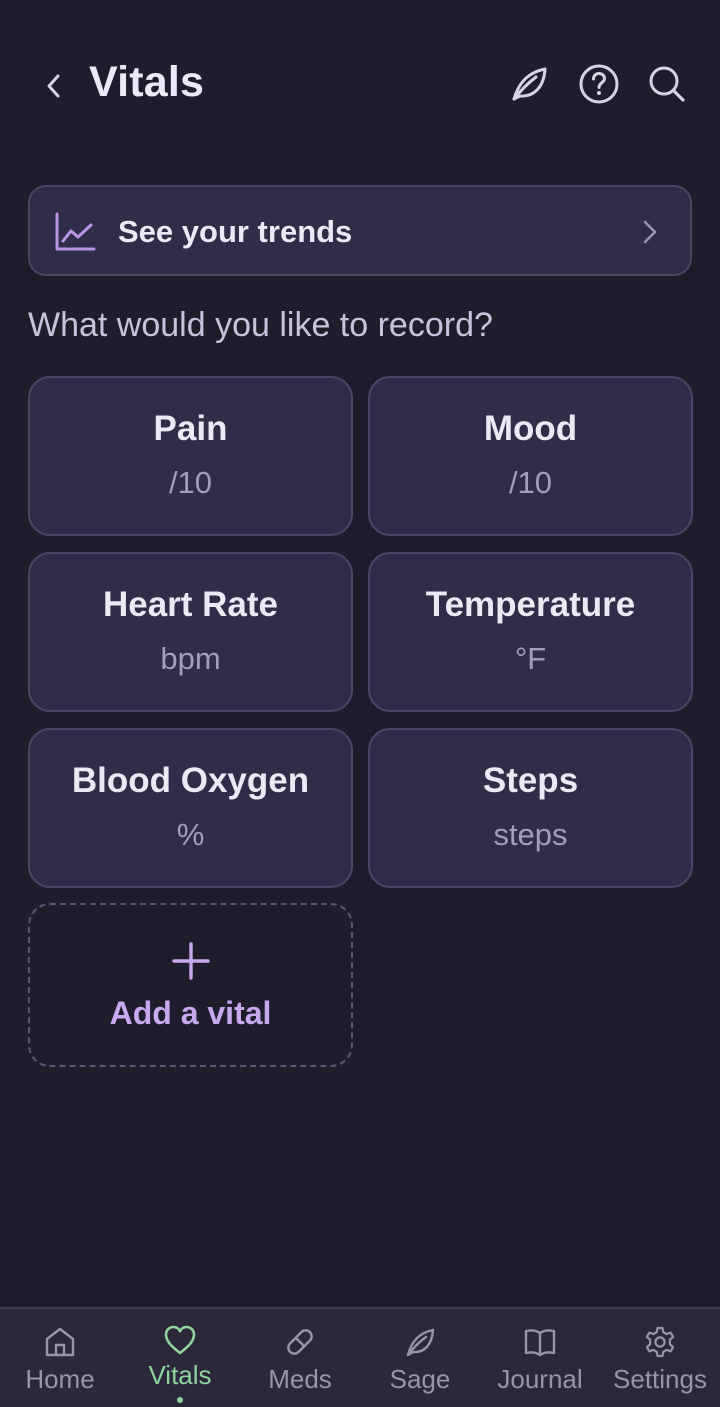  Describe the element at coordinates (60, 1358) in the screenshot. I see `nav-home: Home` at that location.